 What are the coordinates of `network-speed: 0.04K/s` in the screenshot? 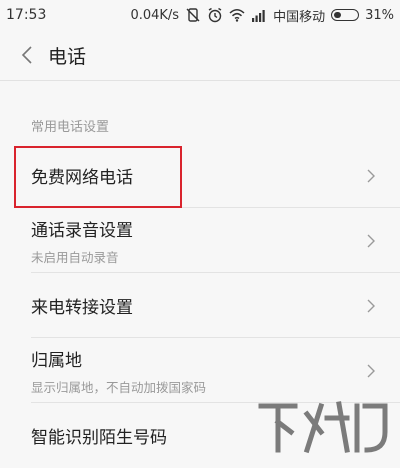 It's located at (155, 15).